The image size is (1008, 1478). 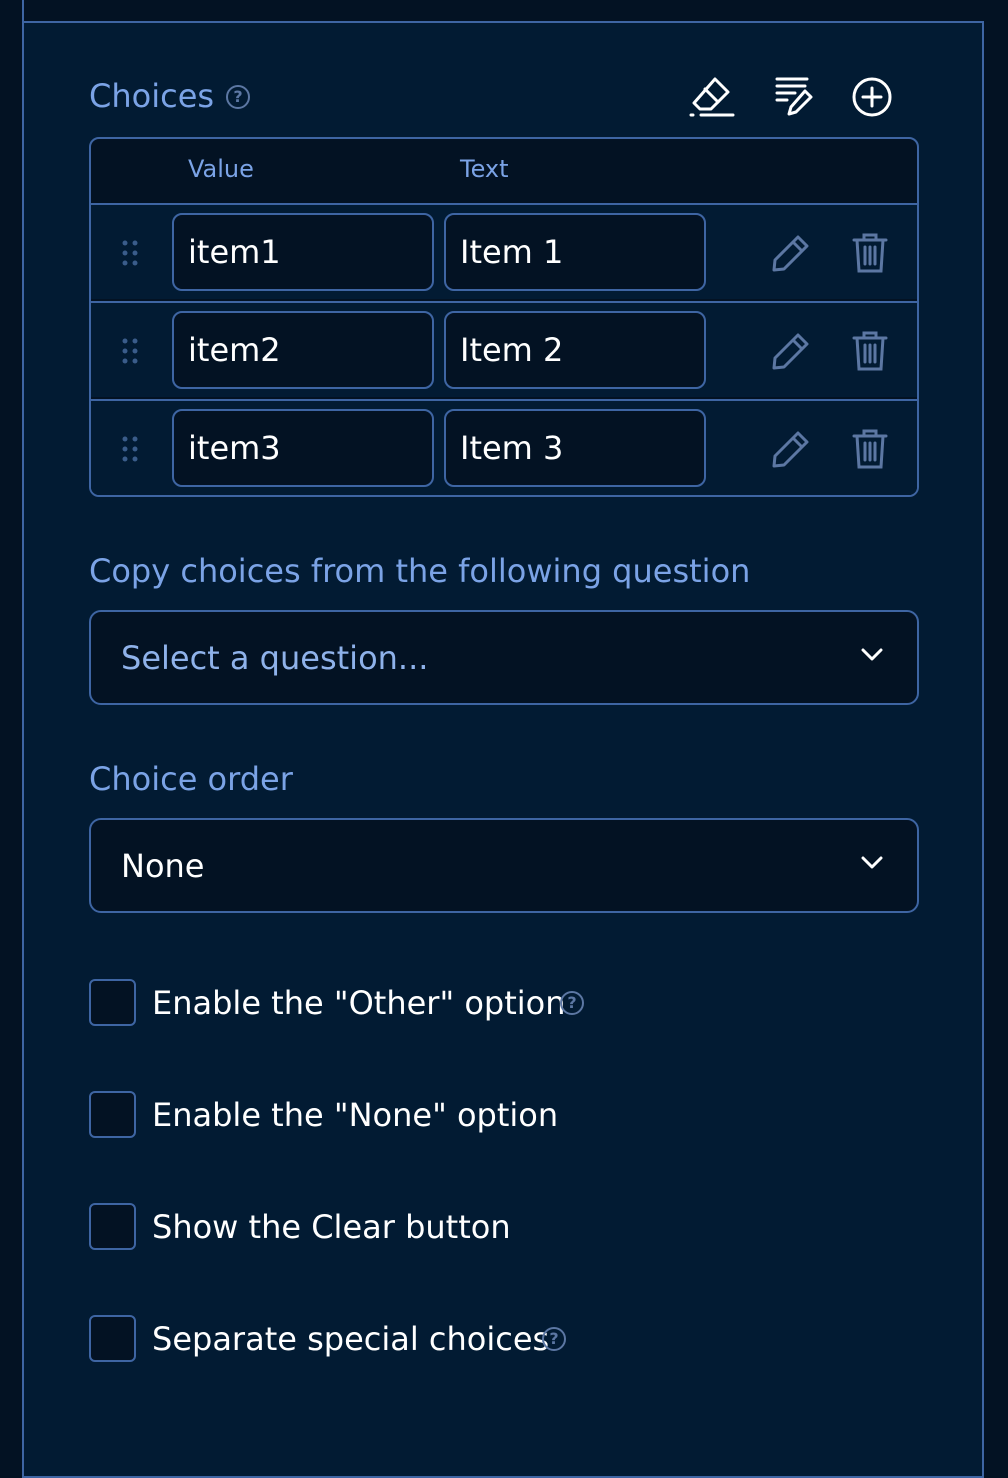 I want to click on table-row: item1 Item 1, so click(x=504, y=251).